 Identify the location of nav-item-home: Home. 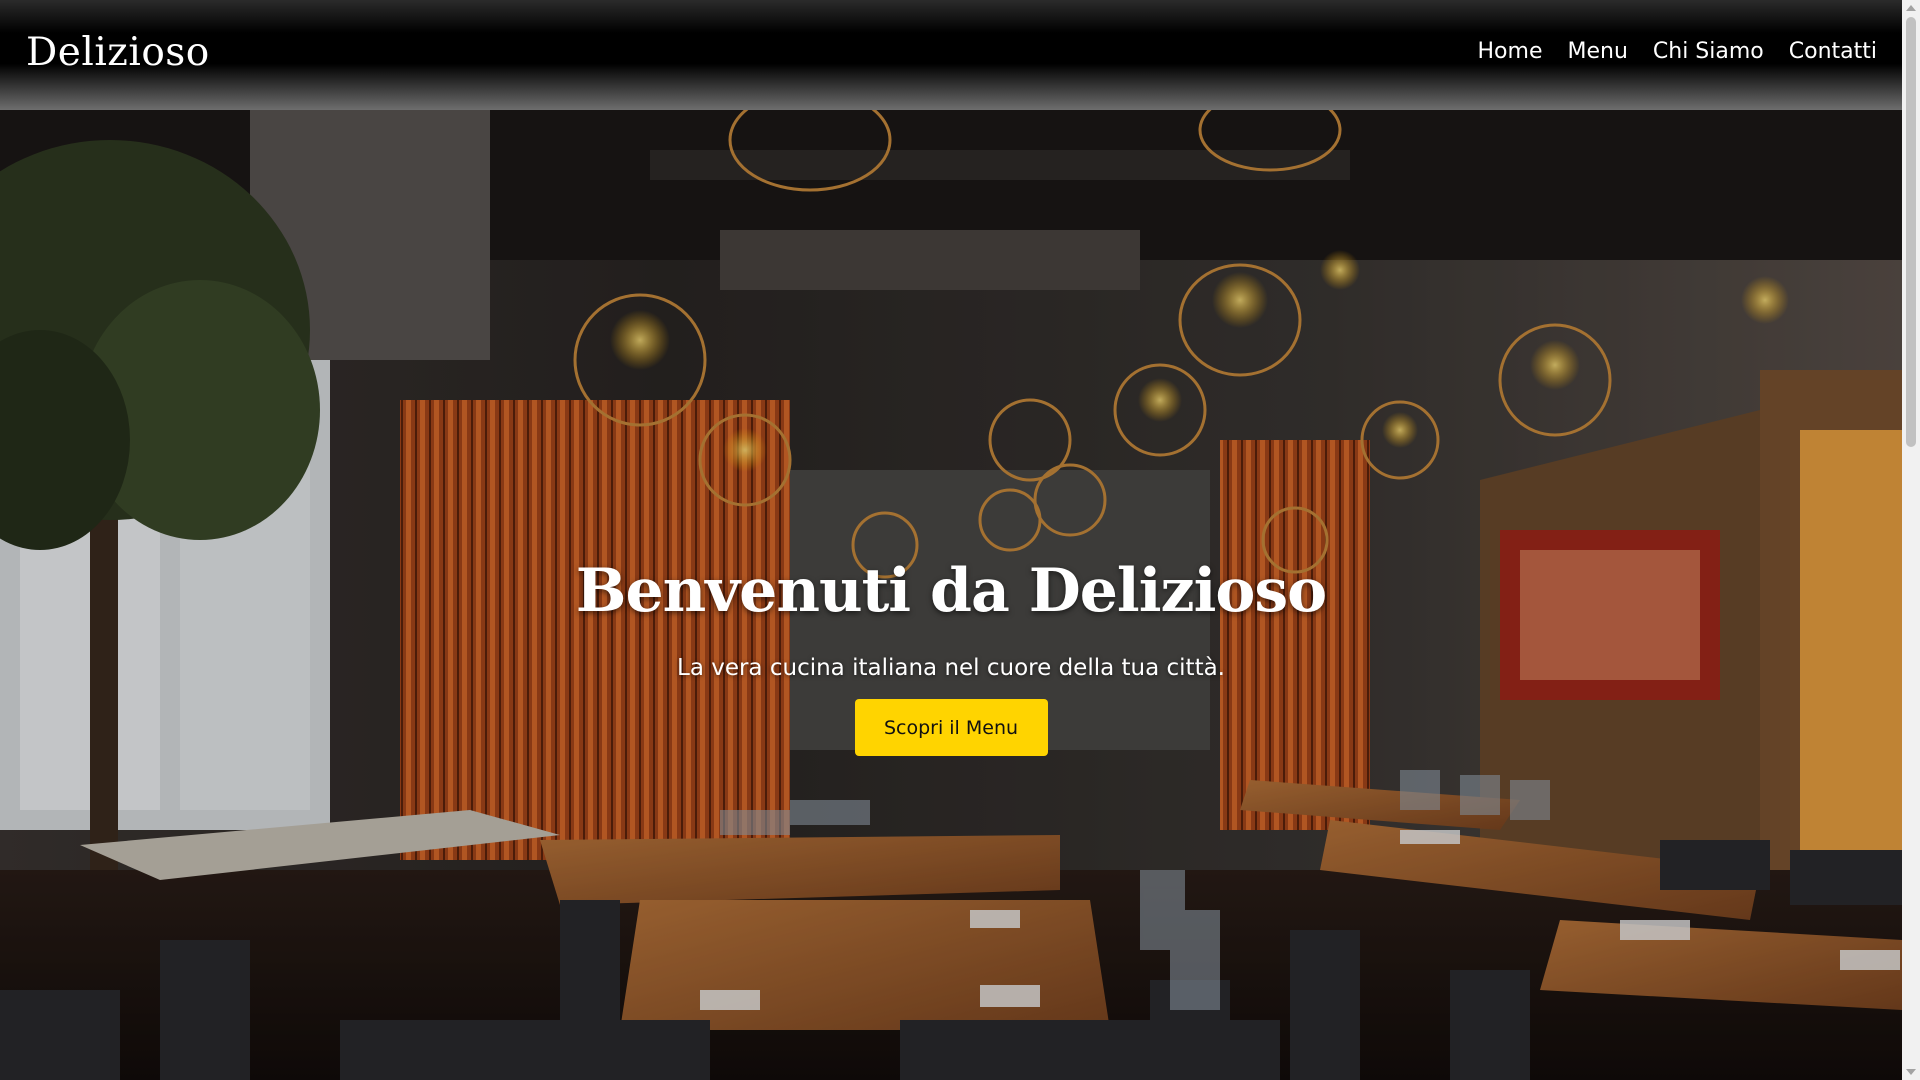
(1510, 51).